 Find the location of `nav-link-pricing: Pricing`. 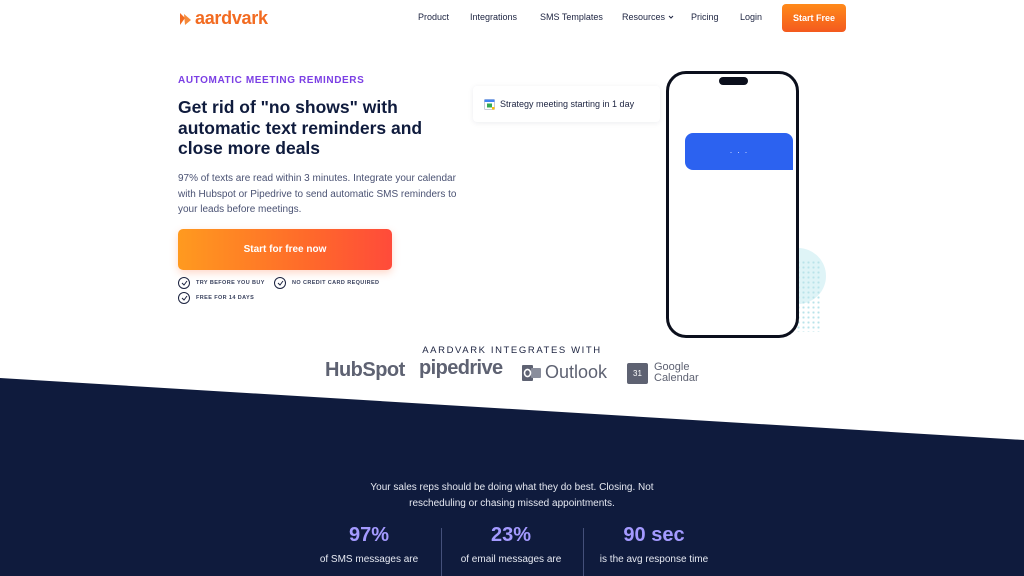

nav-link-pricing: Pricing is located at coordinates (705, 17).